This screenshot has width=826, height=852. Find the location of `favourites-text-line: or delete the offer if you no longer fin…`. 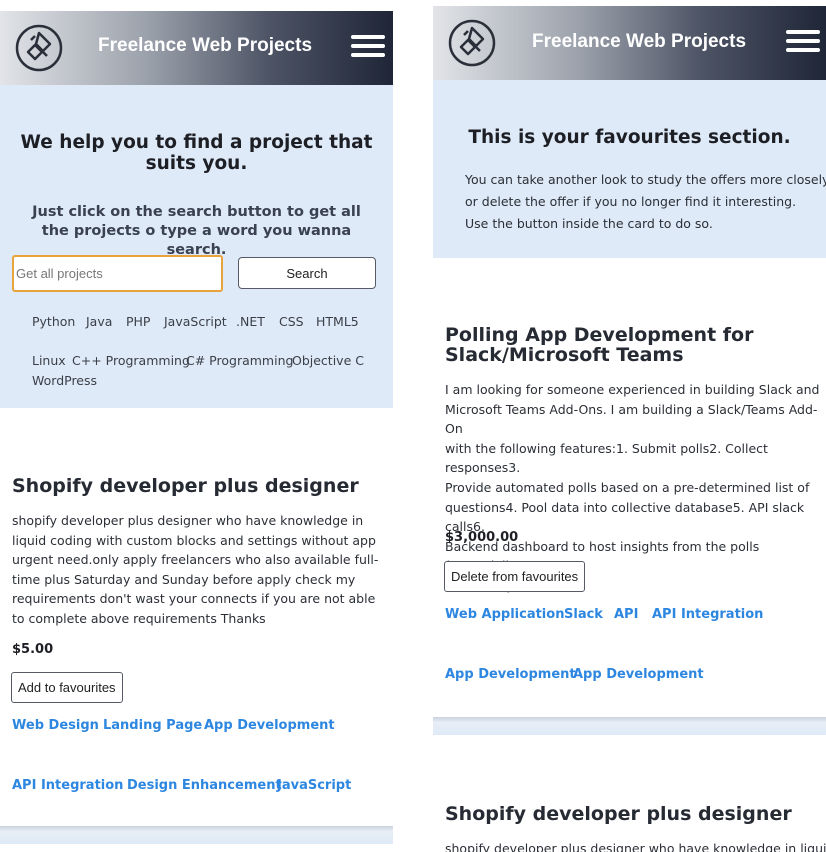

favourites-text-line: or delete the offer if you no longer fin… is located at coordinates (631, 201).